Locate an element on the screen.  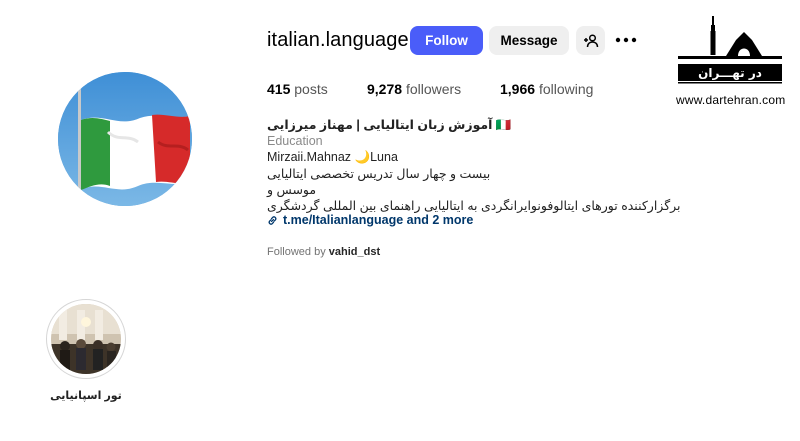
following-count: 1,966 is located at coordinates (518, 89).